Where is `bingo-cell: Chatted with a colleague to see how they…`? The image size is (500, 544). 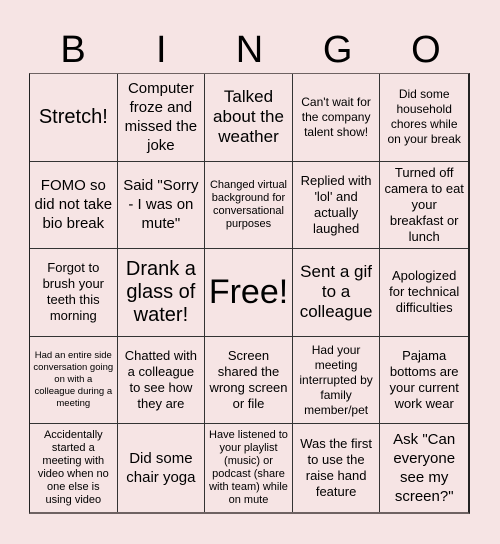 bingo-cell: Chatted with a colleague to see how they… is located at coordinates (161, 380).